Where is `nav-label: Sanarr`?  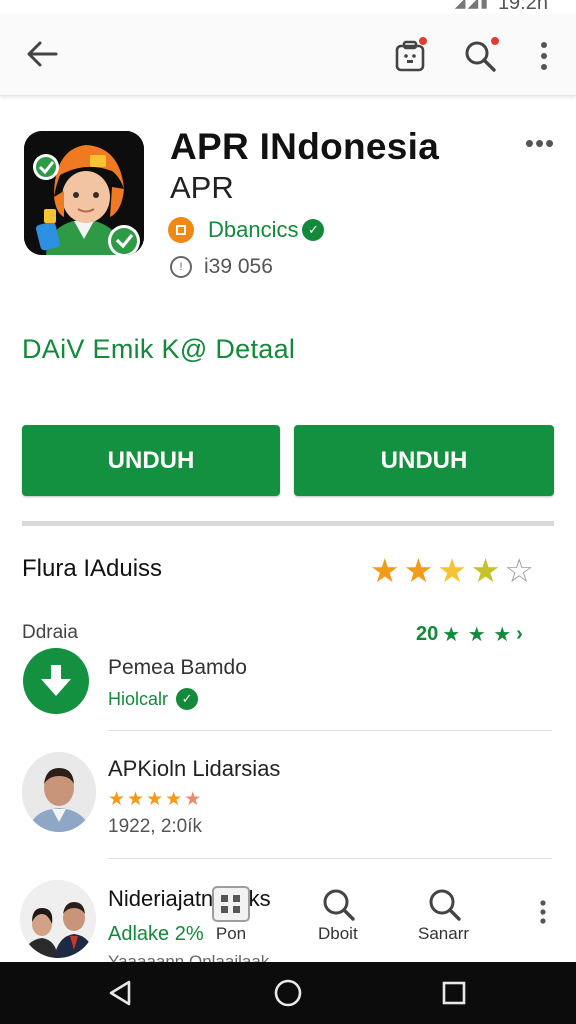
nav-label: Sanarr is located at coordinates (444, 933).